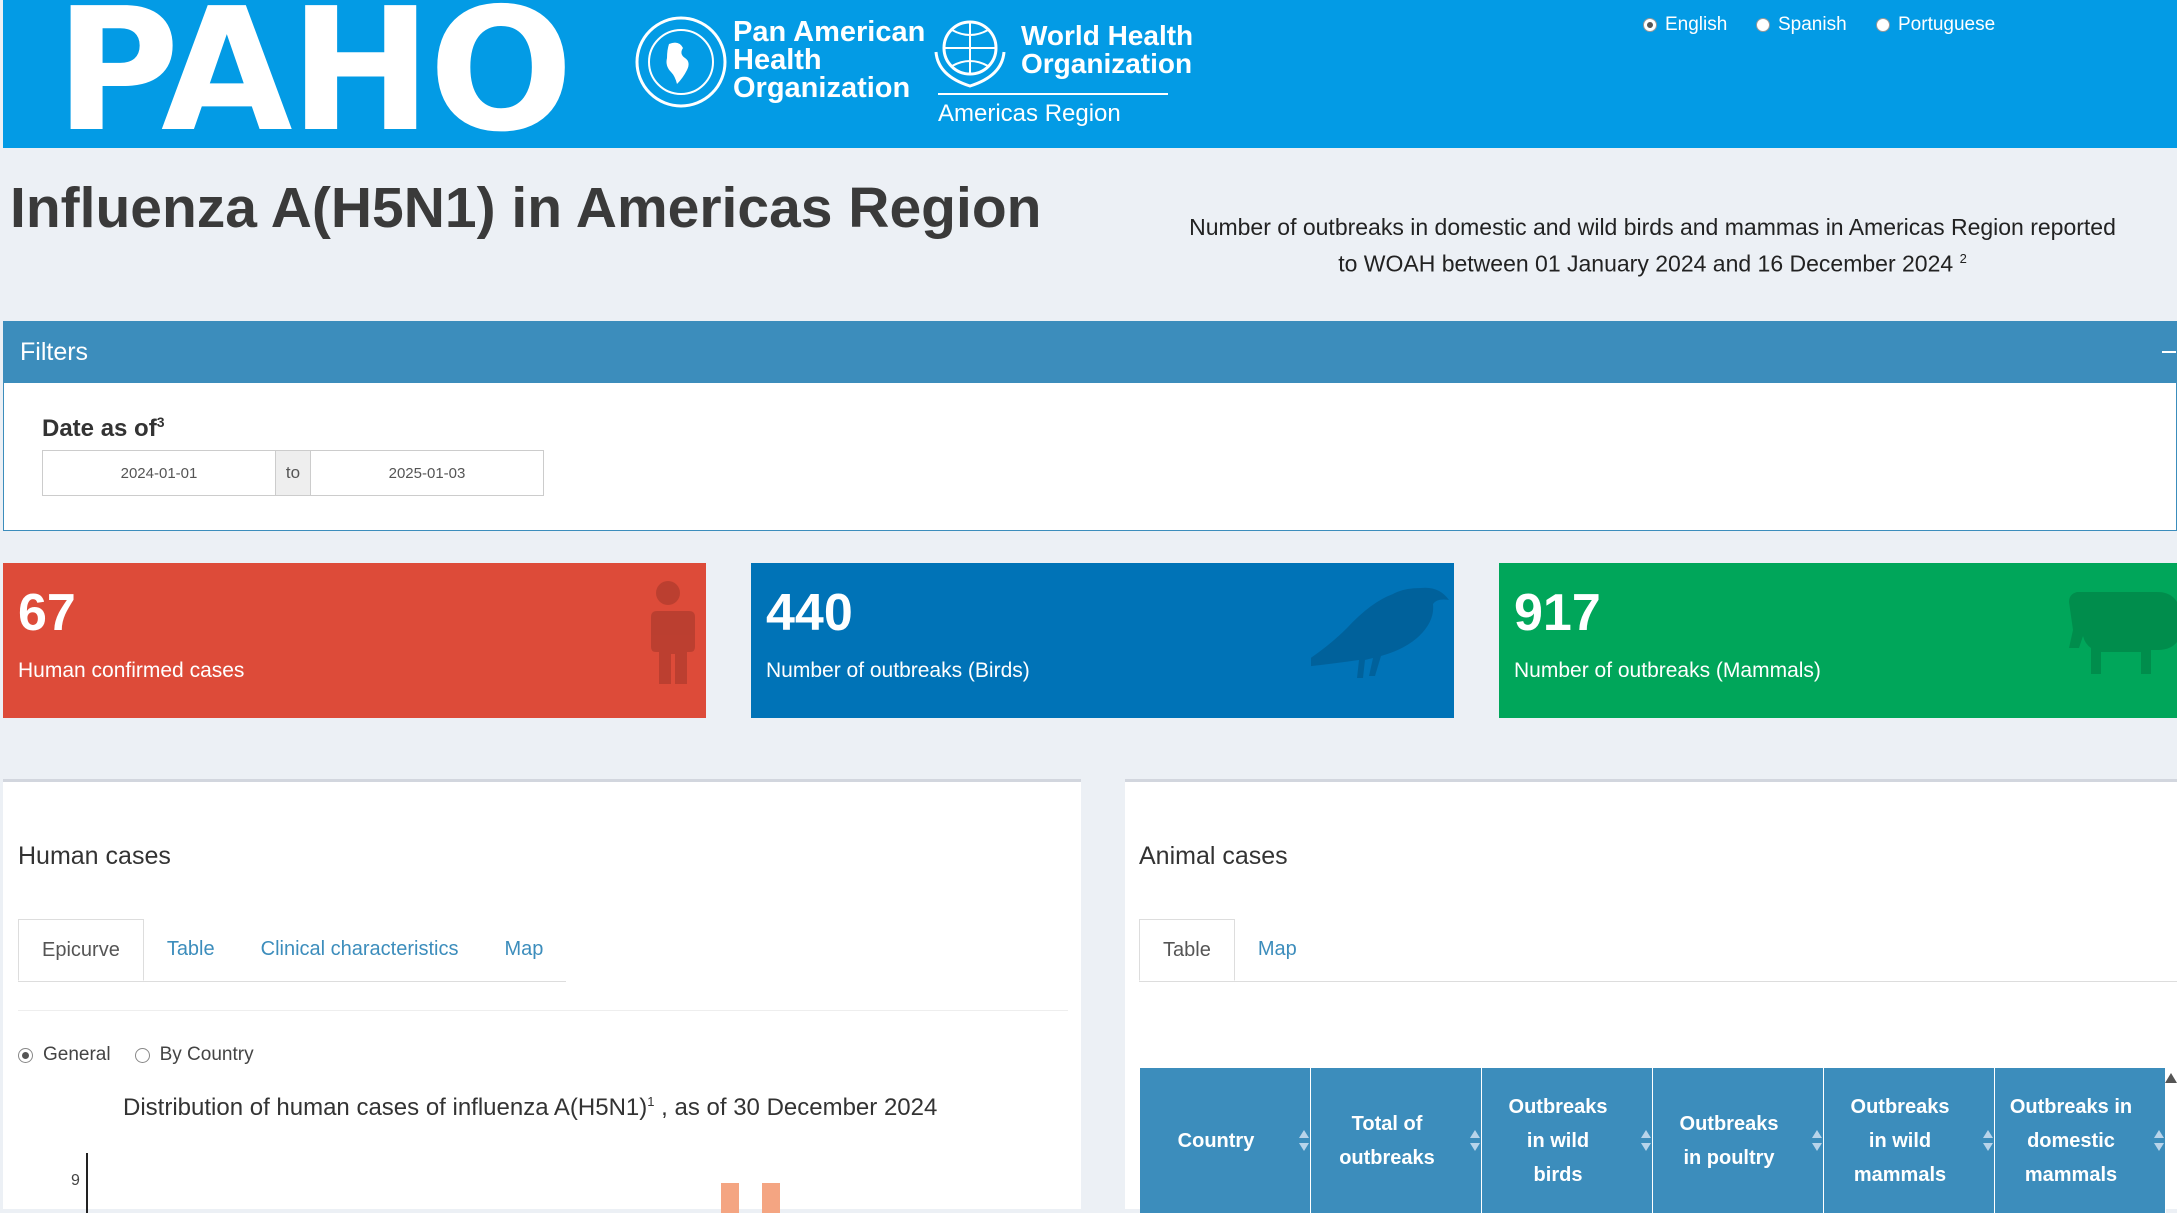 The height and width of the screenshot is (1213, 2177). What do you see at coordinates (829, 60) in the screenshot?
I see `paho-org-name: Pan American Health Organization` at bounding box center [829, 60].